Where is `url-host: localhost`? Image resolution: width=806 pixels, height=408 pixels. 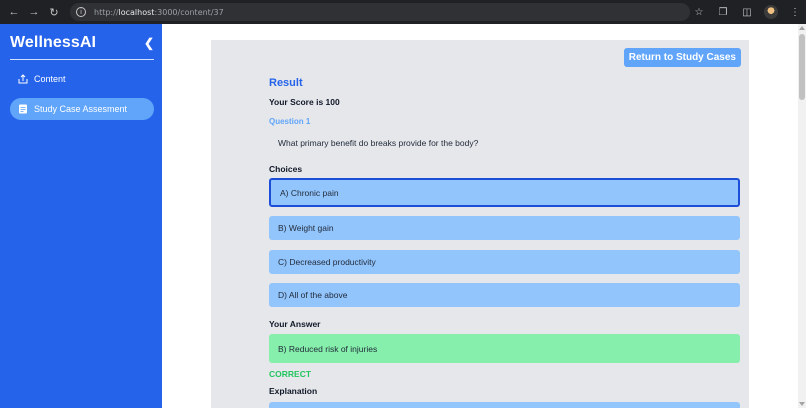 url-host: localhost is located at coordinates (136, 12).